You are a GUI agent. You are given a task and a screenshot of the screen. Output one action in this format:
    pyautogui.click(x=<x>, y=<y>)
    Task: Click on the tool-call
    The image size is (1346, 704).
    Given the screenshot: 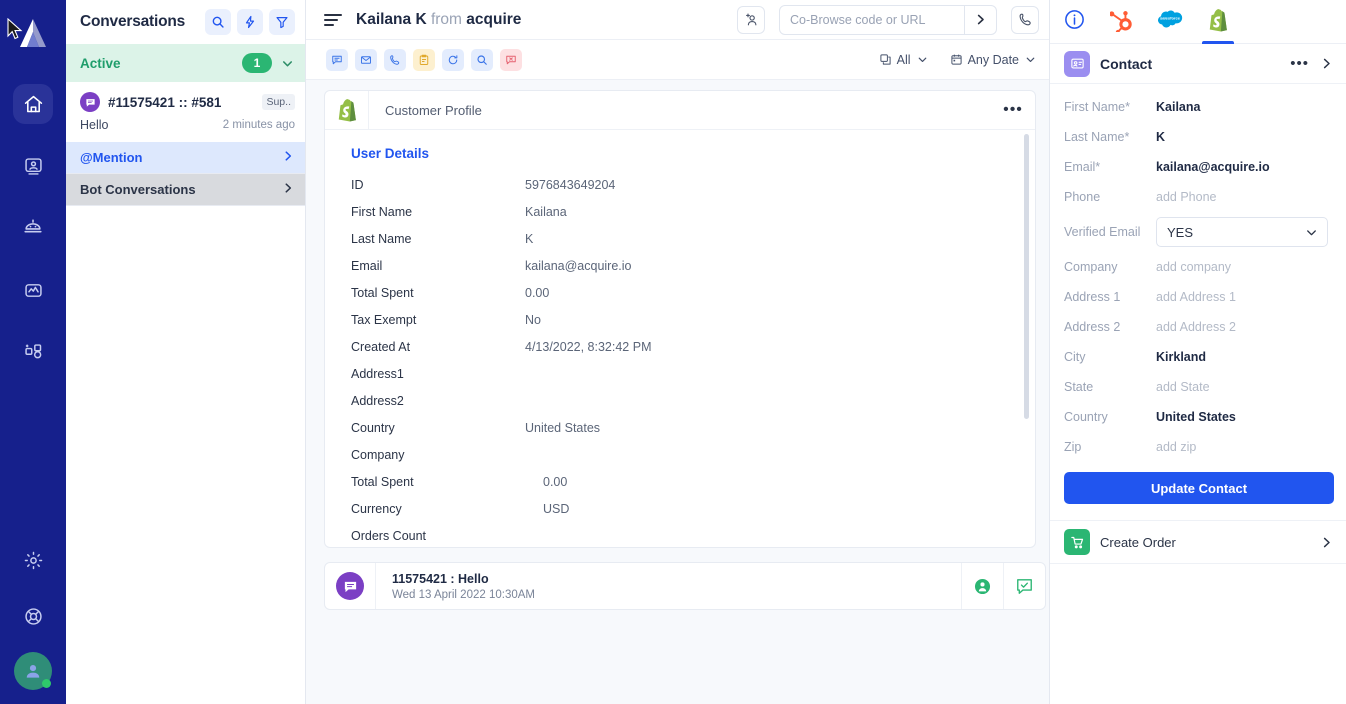 What is the action you would take?
    pyautogui.click(x=395, y=59)
    